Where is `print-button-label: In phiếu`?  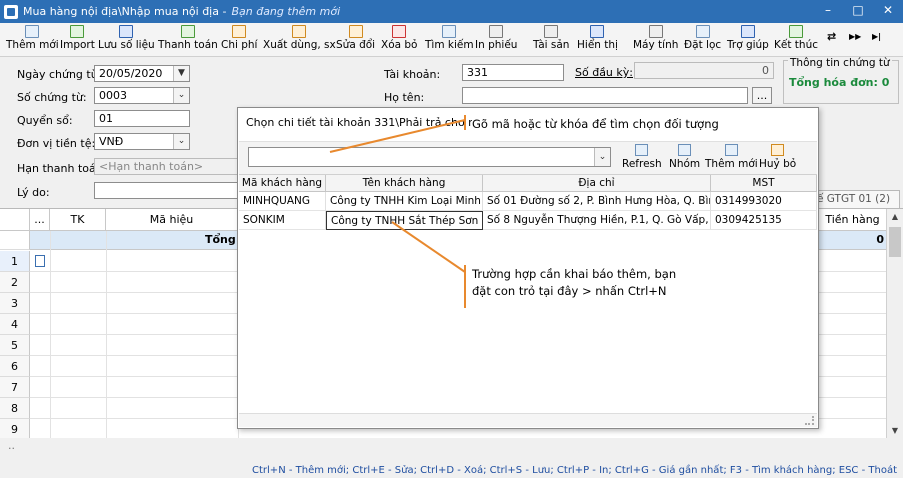 print-button-label: In phiếu is located at coordinates (496, 45).